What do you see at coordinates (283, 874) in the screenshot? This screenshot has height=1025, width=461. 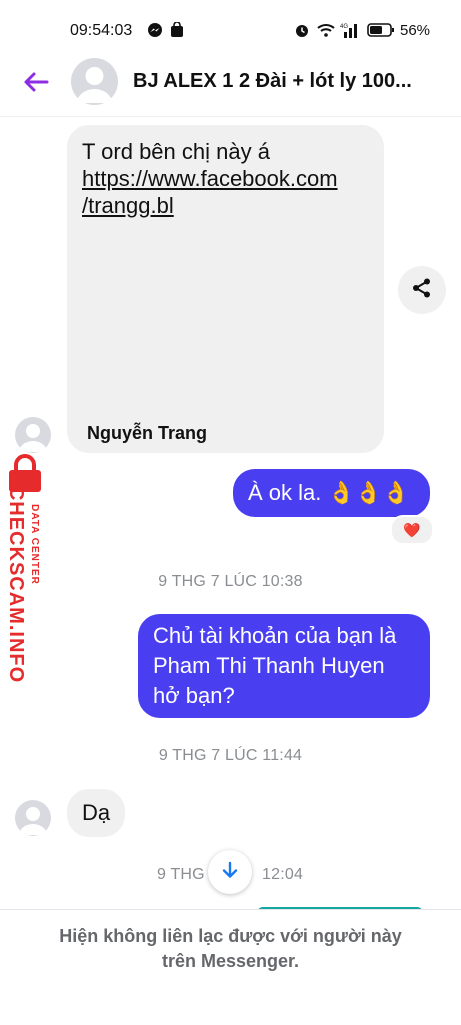 I see `timestamp-right: 12:04` at bounding box center [283, 874].